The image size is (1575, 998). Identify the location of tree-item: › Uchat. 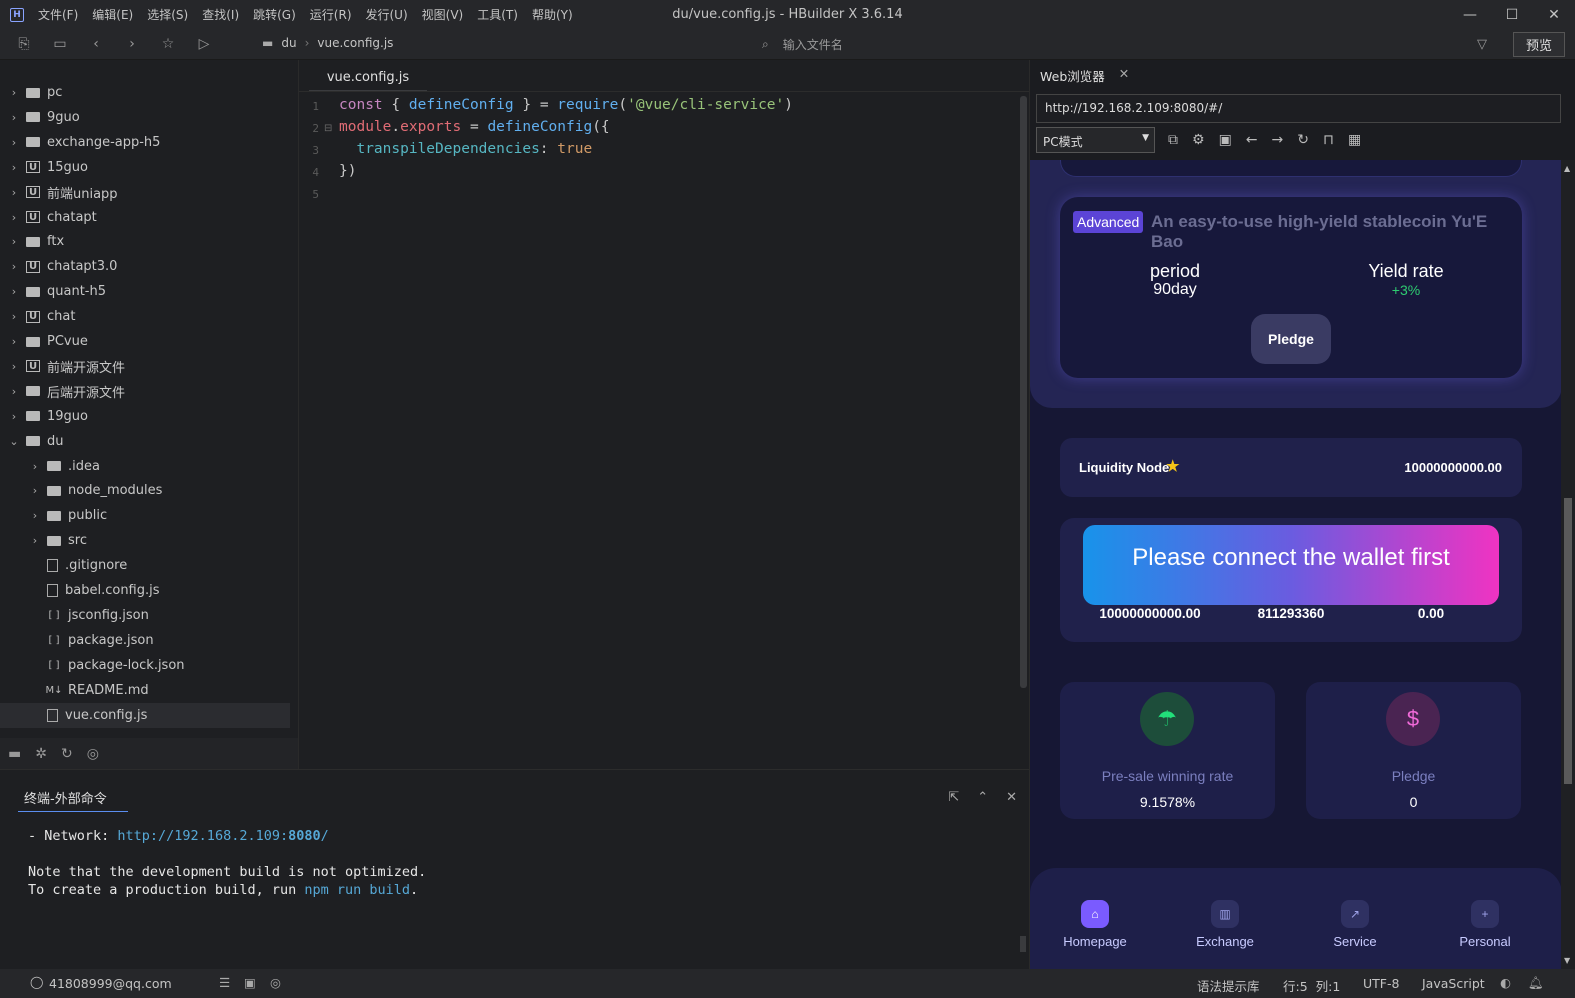
(145, 316).